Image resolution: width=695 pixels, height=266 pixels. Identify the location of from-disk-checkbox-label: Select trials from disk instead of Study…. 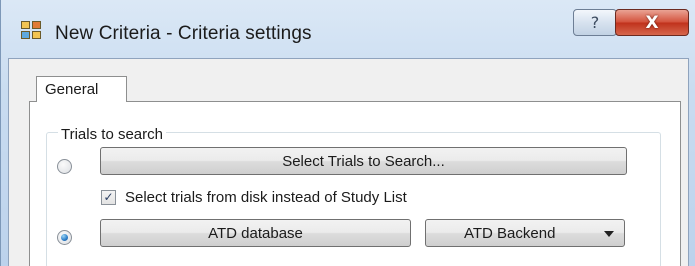
(266, 197).